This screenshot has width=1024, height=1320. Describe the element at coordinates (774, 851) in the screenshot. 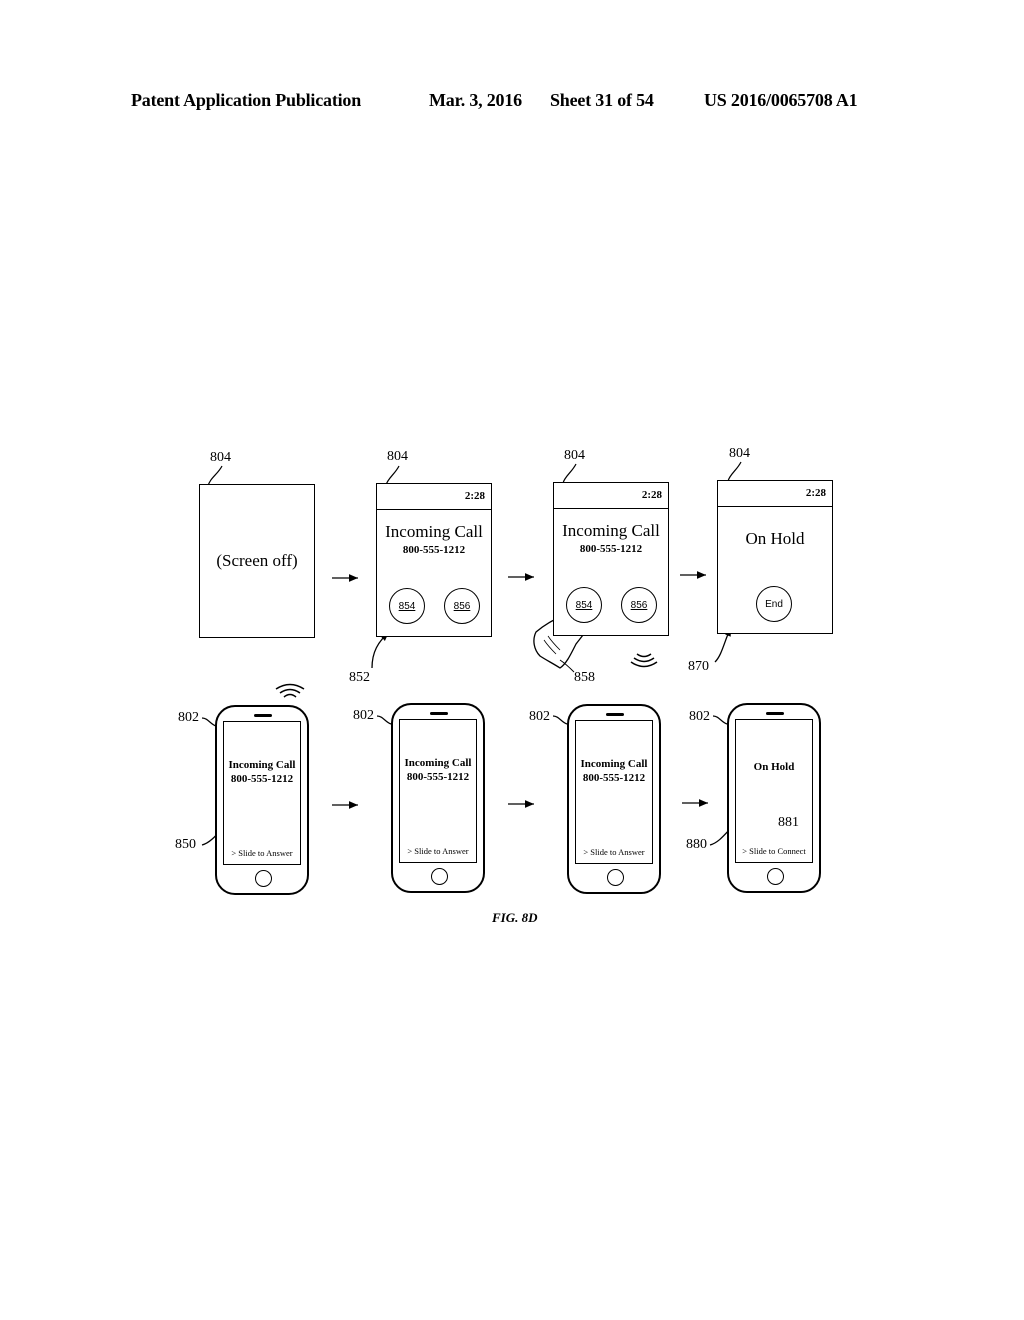

I see `slide-to-connect: > Slide to Connect` at that location.